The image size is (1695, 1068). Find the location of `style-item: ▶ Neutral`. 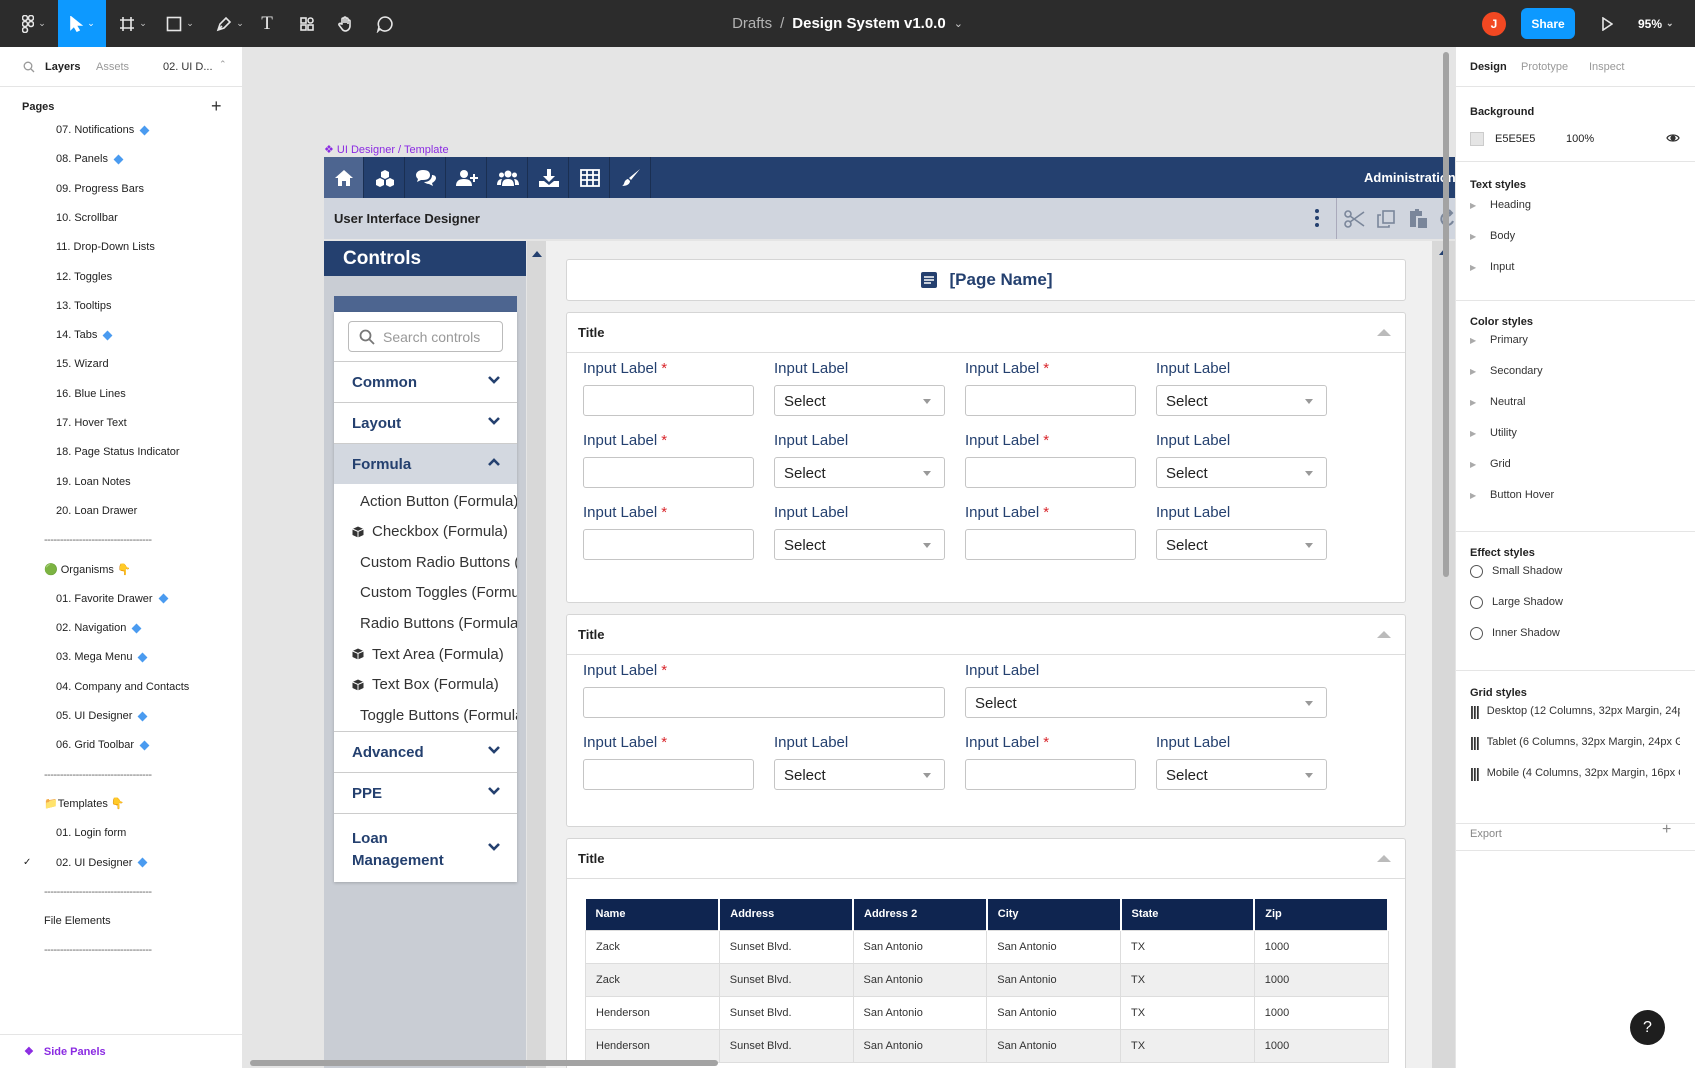

style-item: ▶ Neutral is located at coordinates (1575, 402).